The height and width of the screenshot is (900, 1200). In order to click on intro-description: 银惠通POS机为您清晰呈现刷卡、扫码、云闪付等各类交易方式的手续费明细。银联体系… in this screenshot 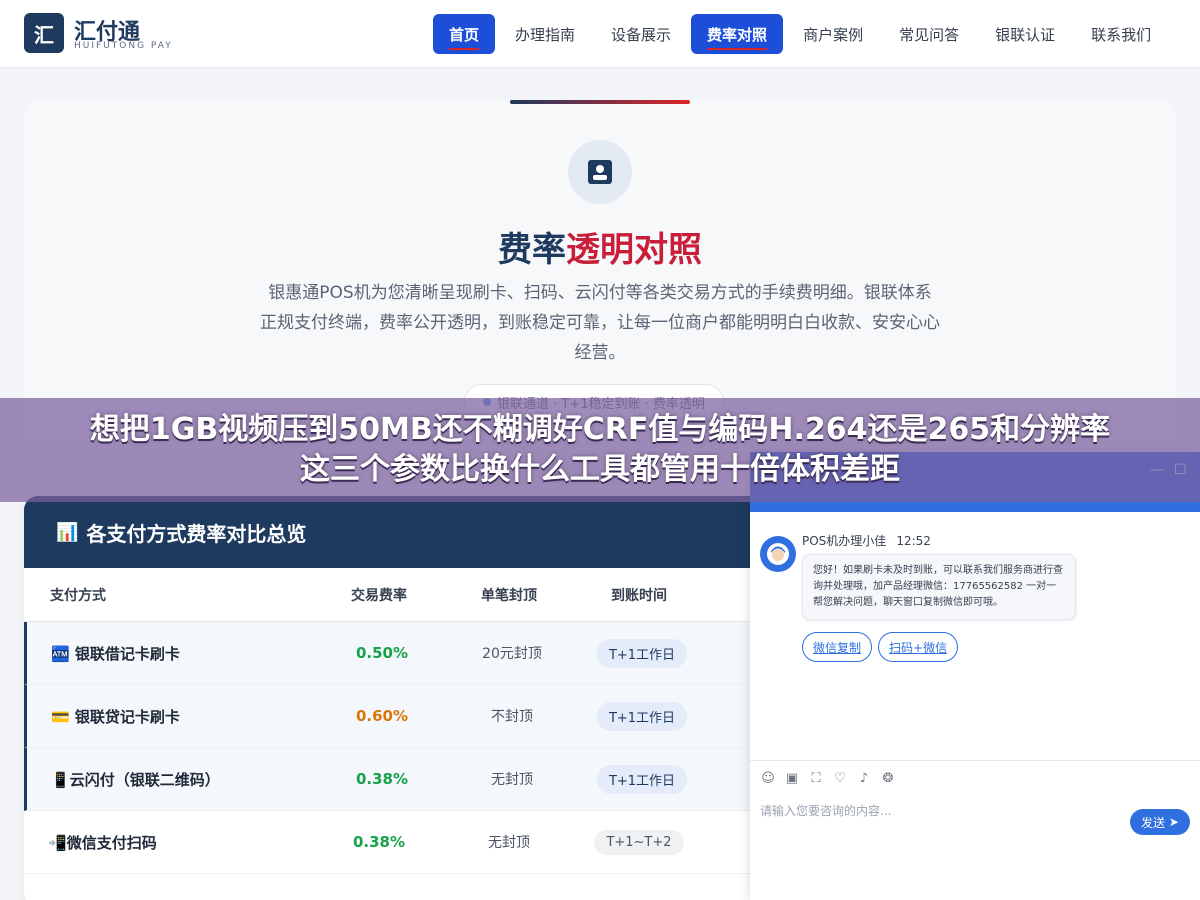, I will do `click(600, 323)`.